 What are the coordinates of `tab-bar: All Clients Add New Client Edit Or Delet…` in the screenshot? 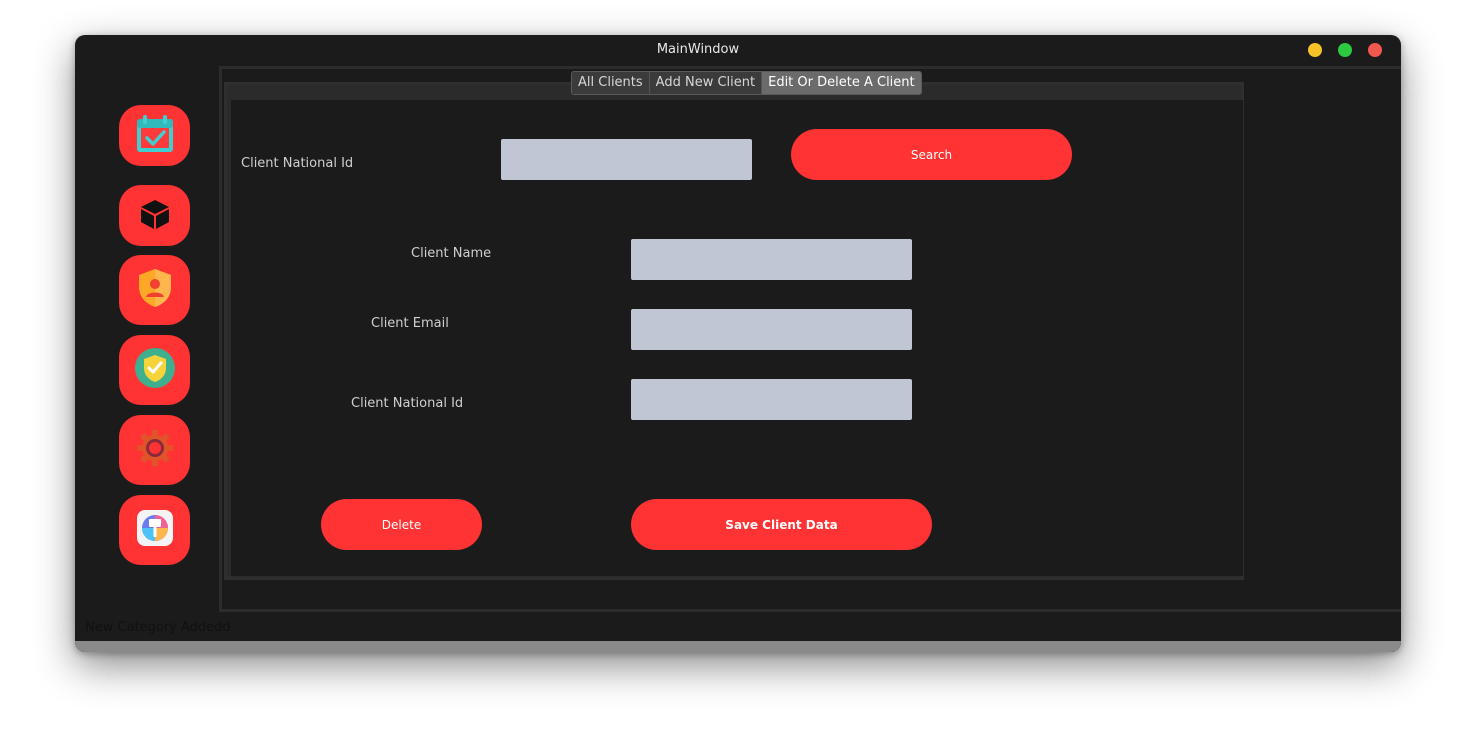 It's located at (746, 83).